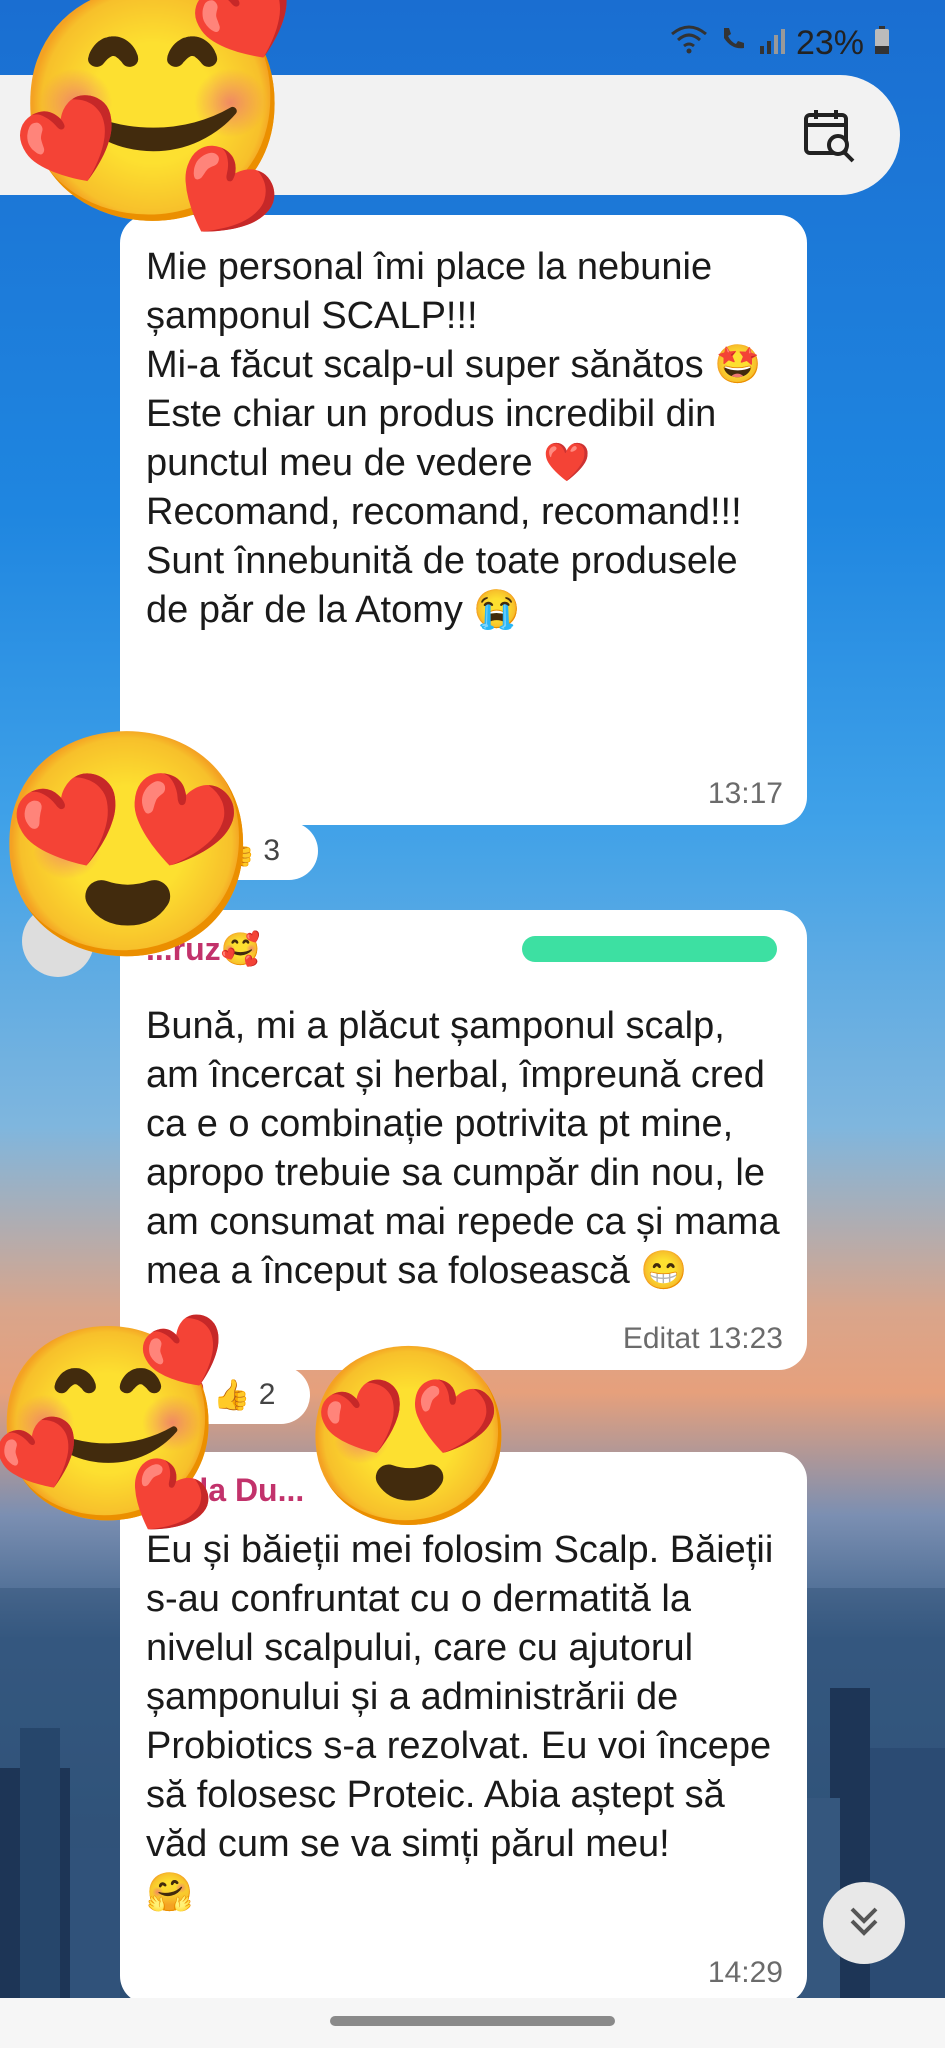 This screenshot has width=945, height=2048. I want to click on message-time: 13:17, so click(745, 793).